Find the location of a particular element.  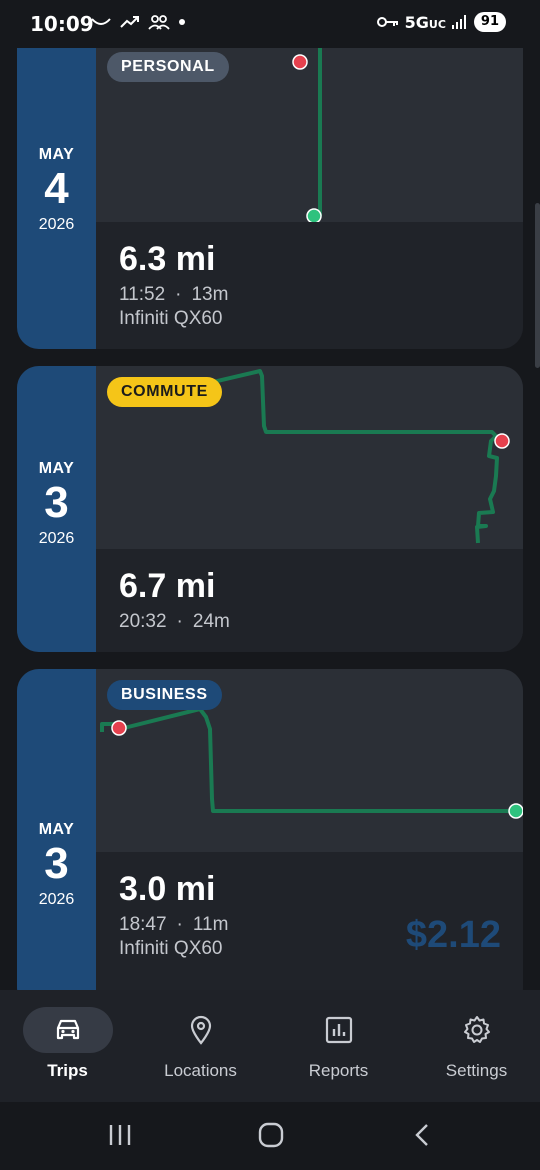

signal-icon is located at coordinates (458, 22).